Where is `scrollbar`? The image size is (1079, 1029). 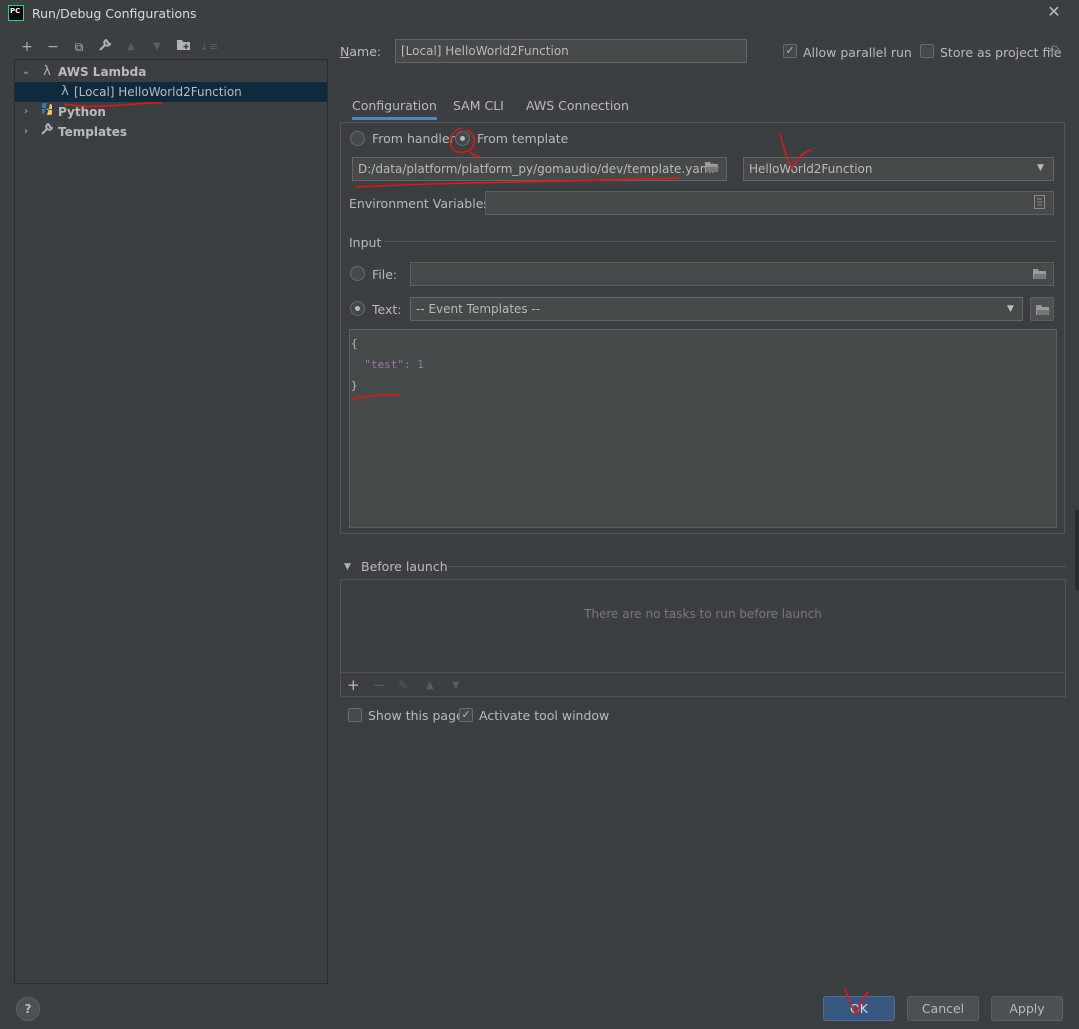
scrollbar is located at coordinates (1077, 550).